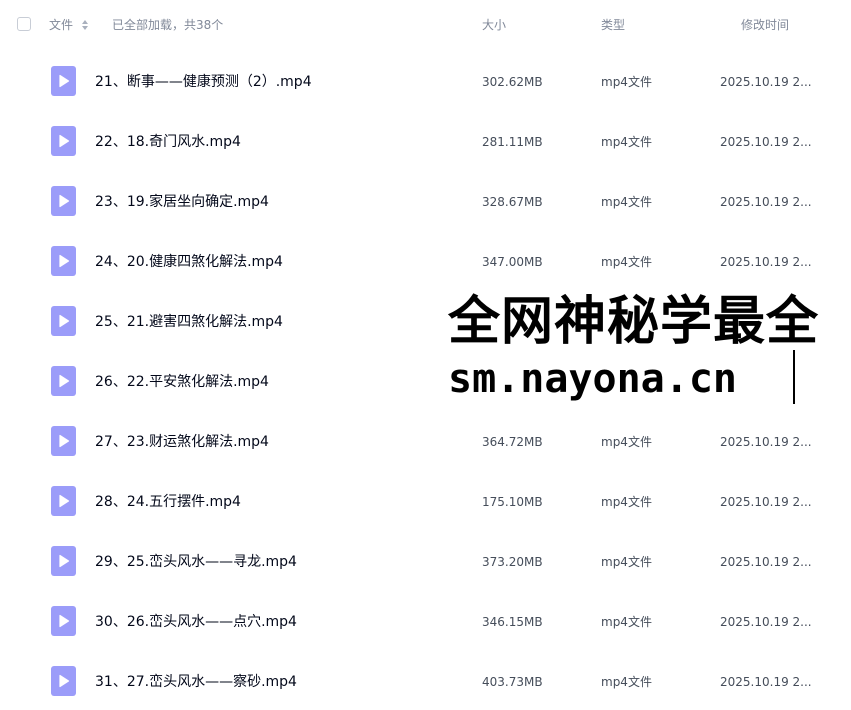 The image size is (851, 710). I want to click on file-size: 302.62MB, so click(512, 82).